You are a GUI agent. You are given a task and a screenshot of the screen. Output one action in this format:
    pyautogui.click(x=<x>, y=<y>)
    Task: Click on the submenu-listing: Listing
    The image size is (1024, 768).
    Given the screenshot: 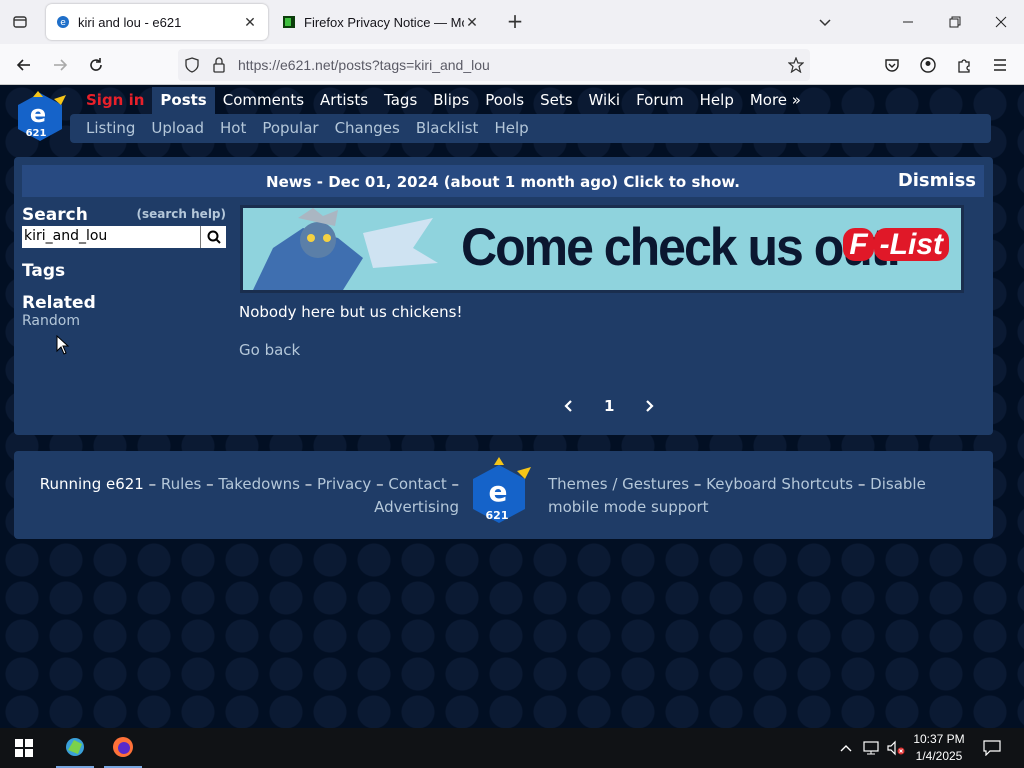 What is the action you would take?
    pyautogui.click(x=110, y=128)
    